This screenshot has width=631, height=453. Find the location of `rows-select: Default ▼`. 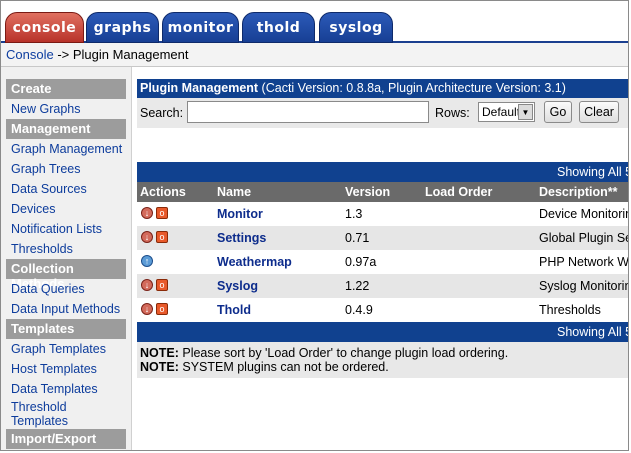

rows-select: Default ▼ is located at coordinates (506, 112).